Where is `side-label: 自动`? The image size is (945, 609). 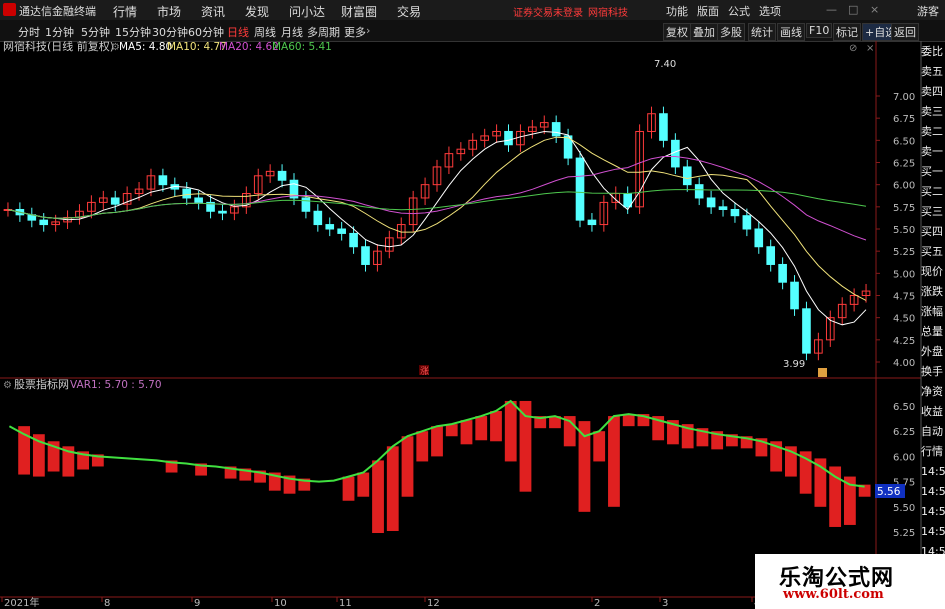 side-label: 自动 is located at coordinates (932, 431).